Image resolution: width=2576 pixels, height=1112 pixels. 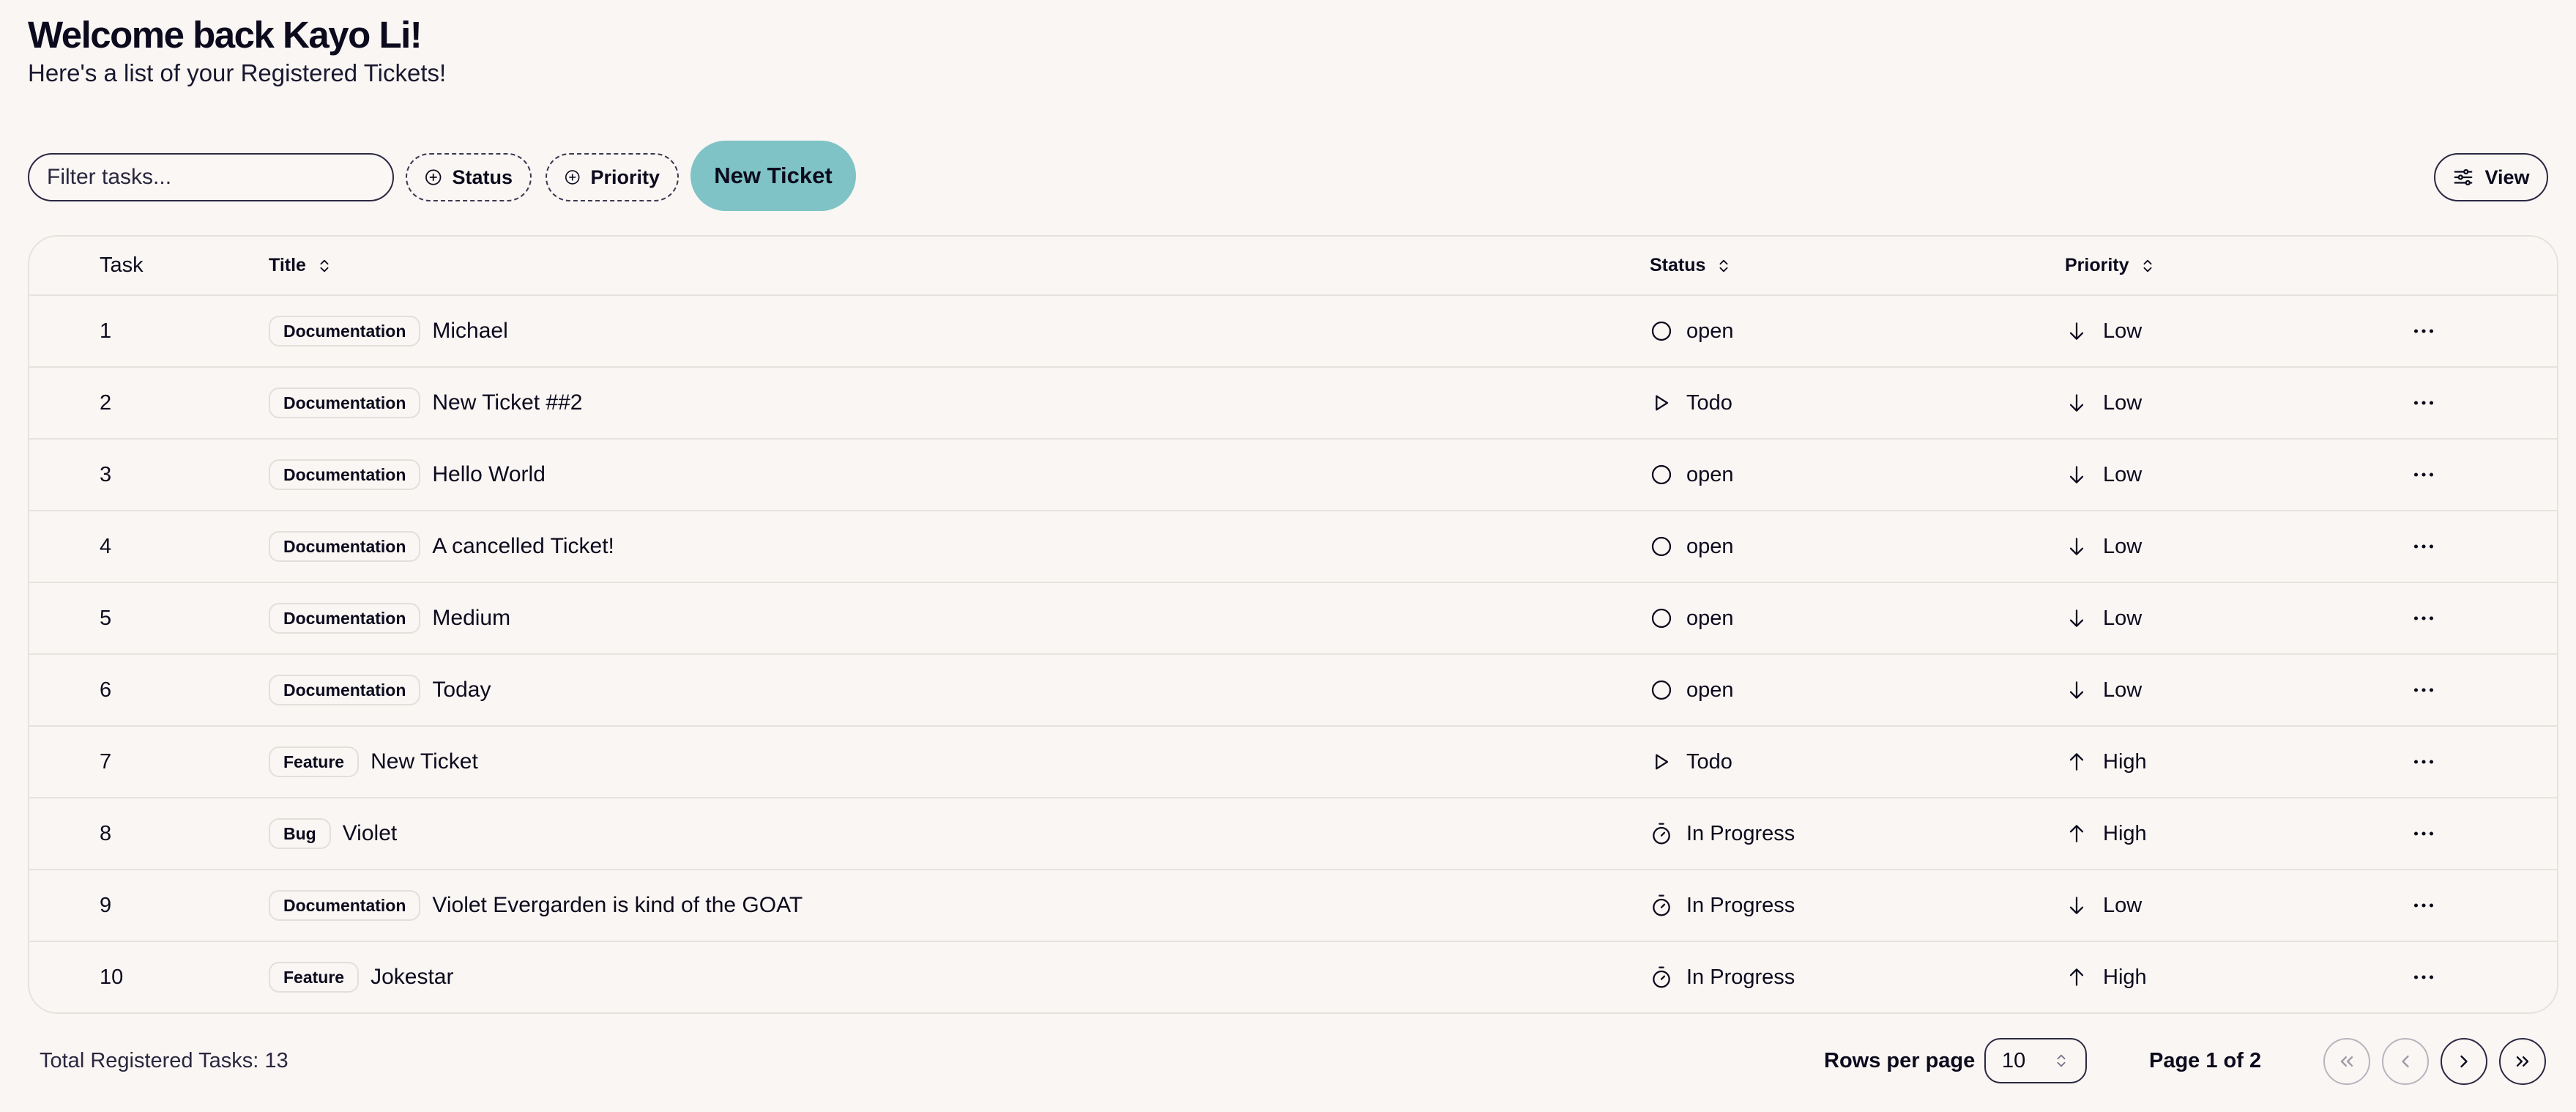 I want to click on column-header-status: Status, so click(x=1691, y=265).